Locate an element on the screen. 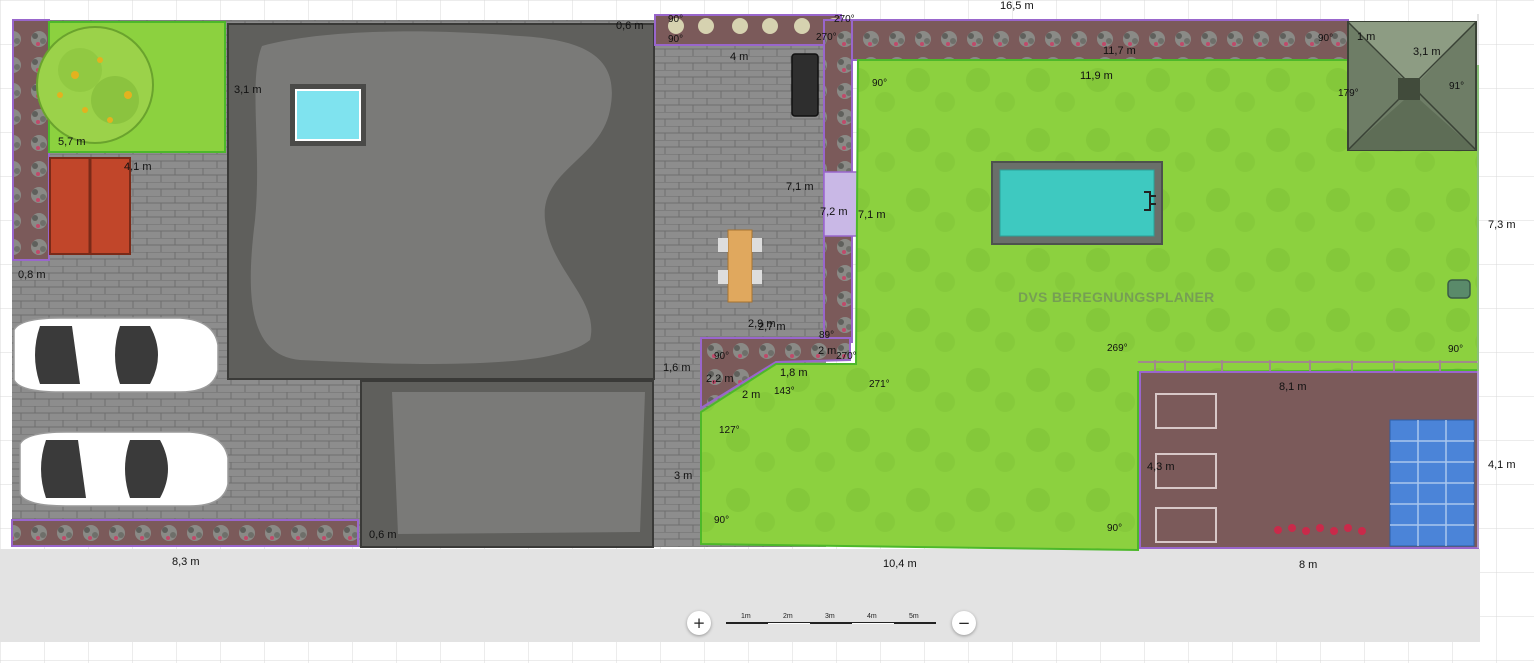 The width and height of the screenshot is (1534, 668). angle-label: 179° is located at coordinates (1348, 93).